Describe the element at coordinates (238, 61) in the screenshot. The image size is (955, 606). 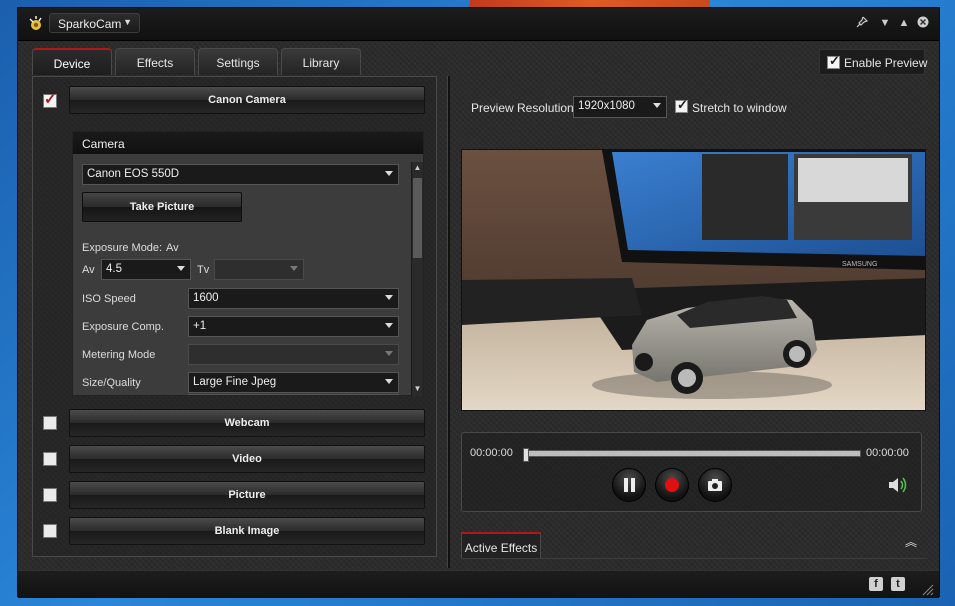
I see `tab-settings: Settings` at that location.